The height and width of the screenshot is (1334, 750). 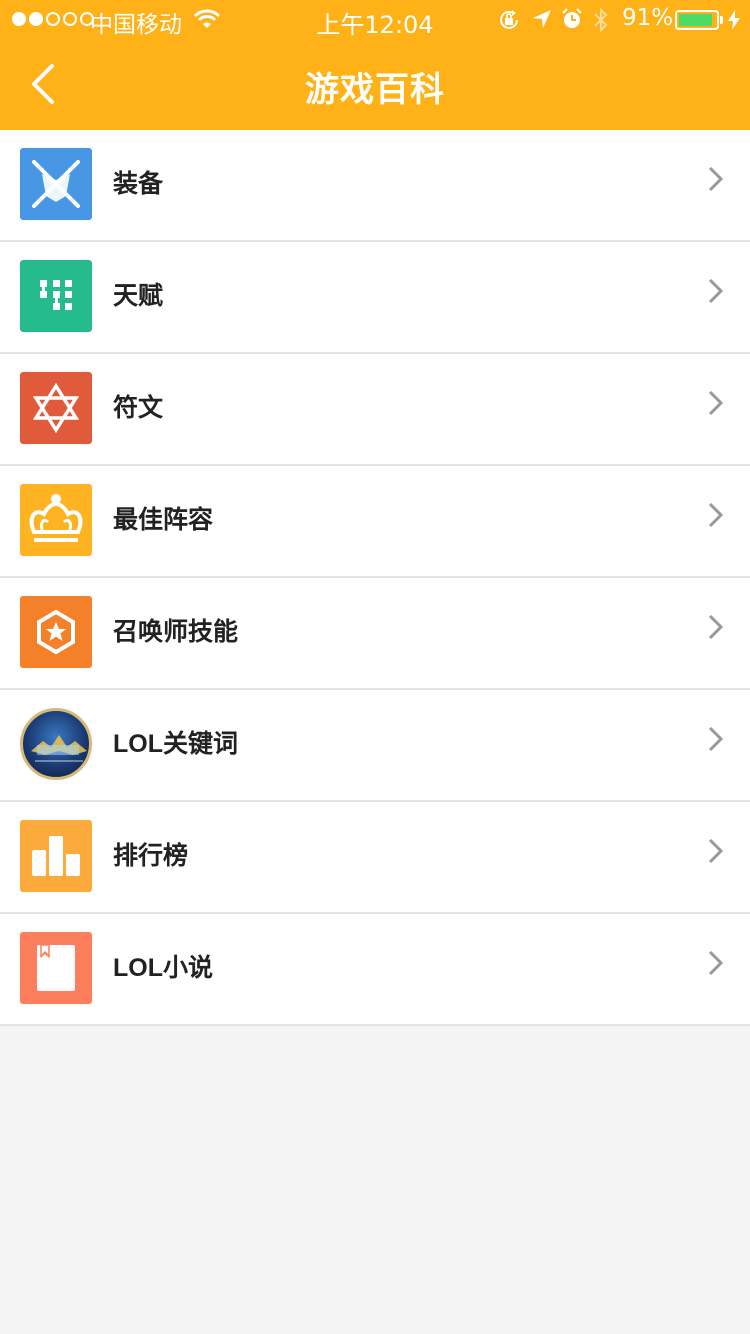 What do you see at coordinates (138, 408) in the screenshot?
I see `item-label: 符文` at bounding box center [138, 408].